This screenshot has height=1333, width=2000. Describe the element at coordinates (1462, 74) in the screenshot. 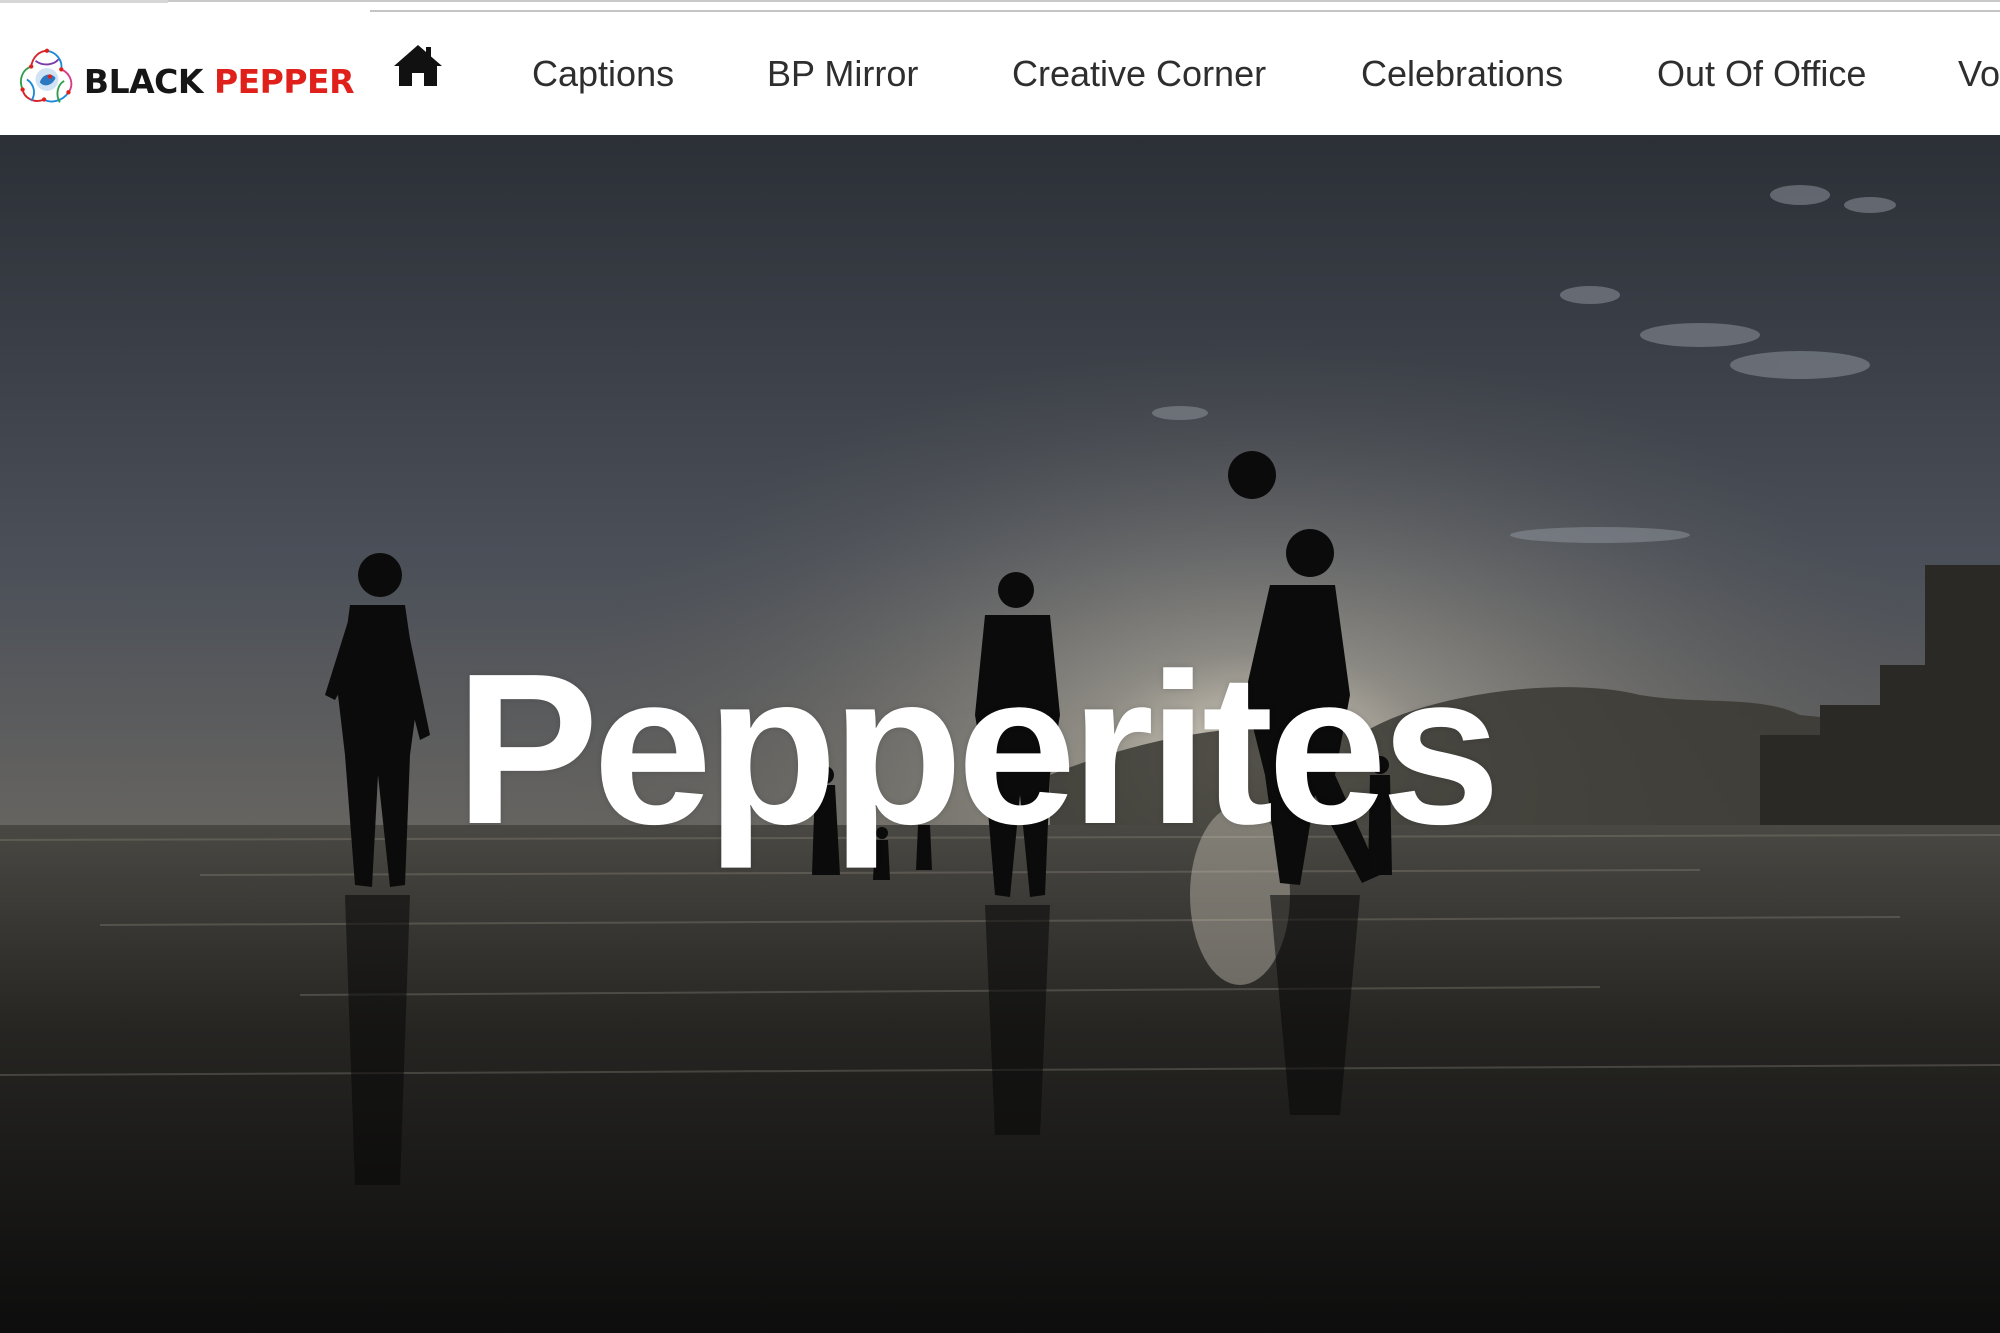

I see `nav-item-celebrations: Celebrations` at that location.